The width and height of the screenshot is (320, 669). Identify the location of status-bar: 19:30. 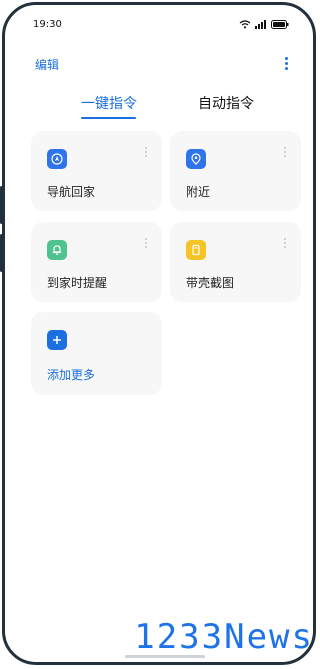
(161, 26).